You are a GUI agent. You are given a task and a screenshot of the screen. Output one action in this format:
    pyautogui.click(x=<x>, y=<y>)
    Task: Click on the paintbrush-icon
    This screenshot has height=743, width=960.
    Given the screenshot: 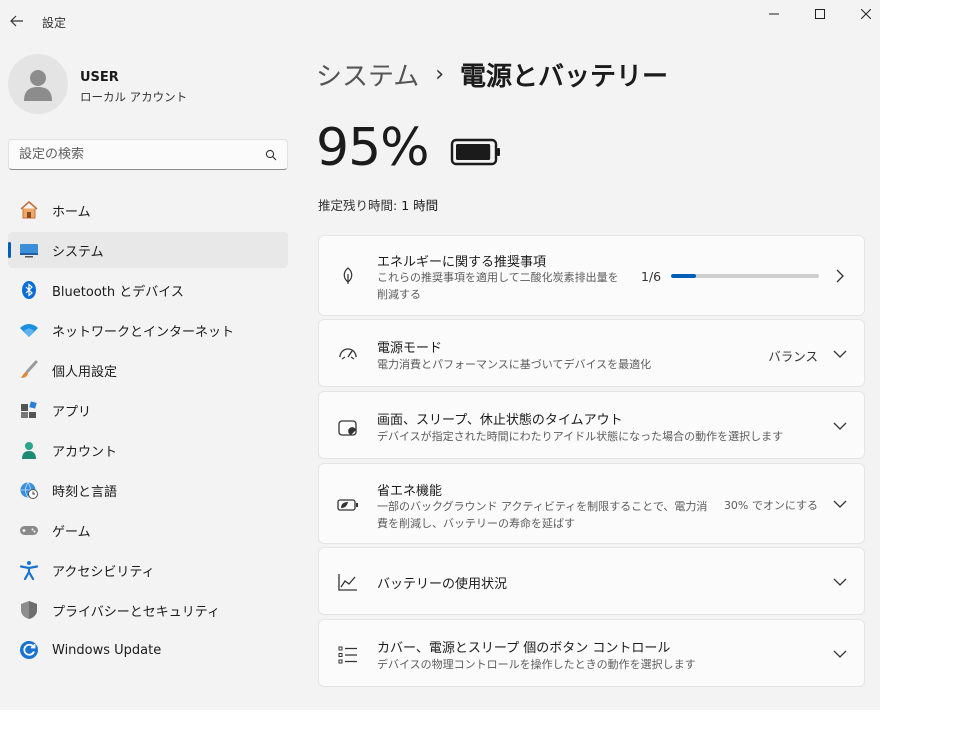 What is the action you would take?
    pyautogui.click(x=29, y=370)
    